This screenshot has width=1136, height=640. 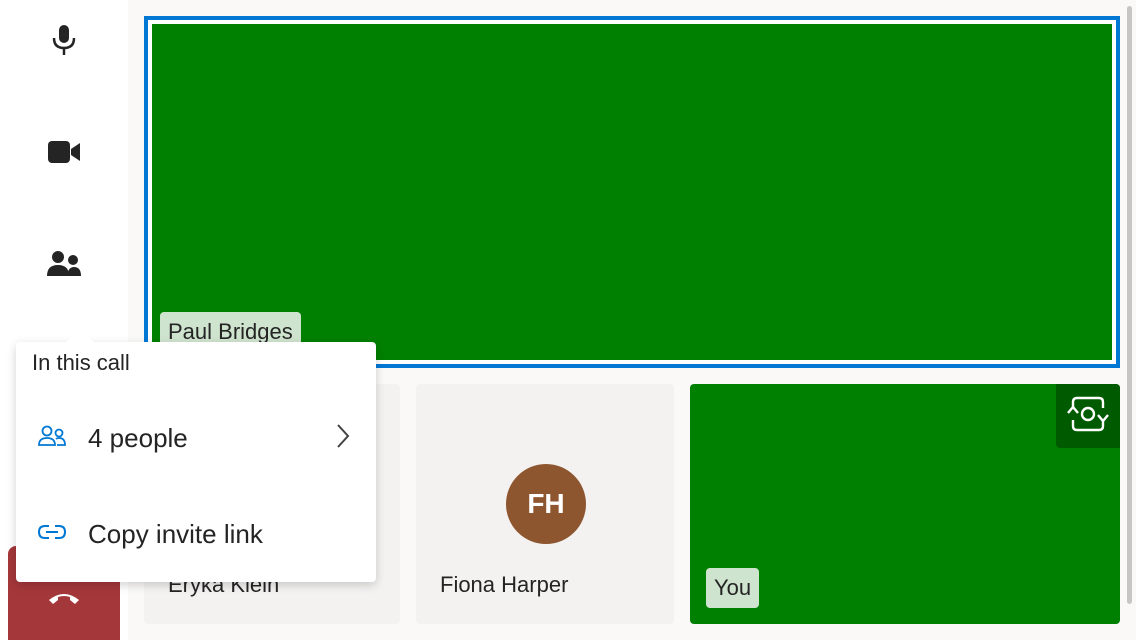 I want to click on participants-button, so click(x=64, y=264).